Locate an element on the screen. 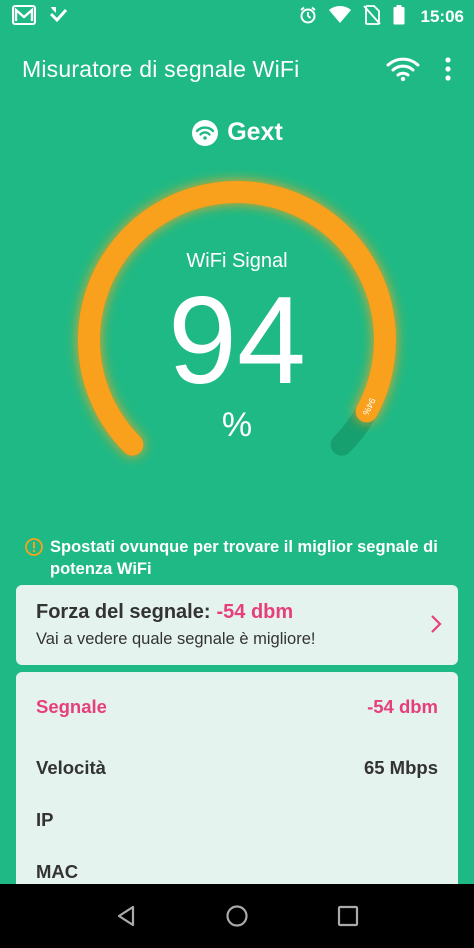 Image resolution: width=474 pixels, height=948 pixels. app-actions is located at coordinates (419, 69).